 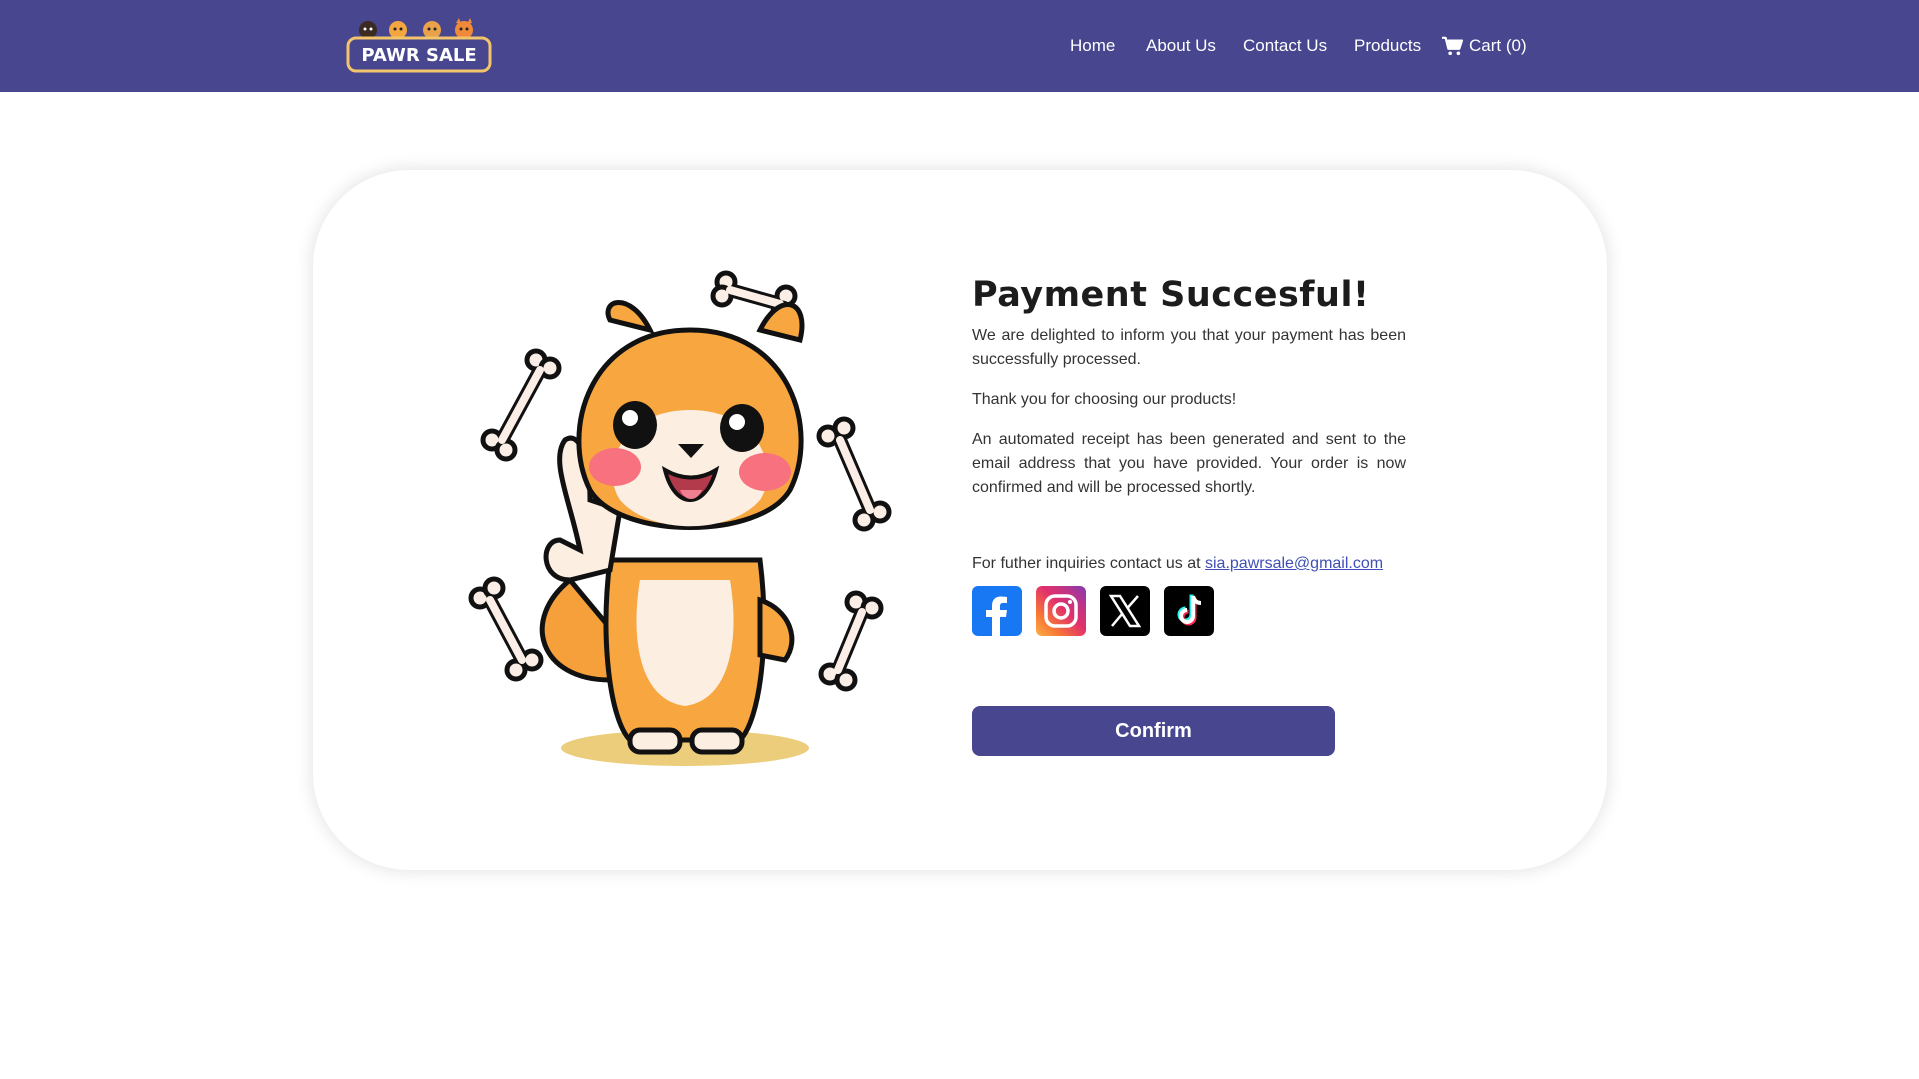 I want to click on facebook-button, so click(x=997, y=611).